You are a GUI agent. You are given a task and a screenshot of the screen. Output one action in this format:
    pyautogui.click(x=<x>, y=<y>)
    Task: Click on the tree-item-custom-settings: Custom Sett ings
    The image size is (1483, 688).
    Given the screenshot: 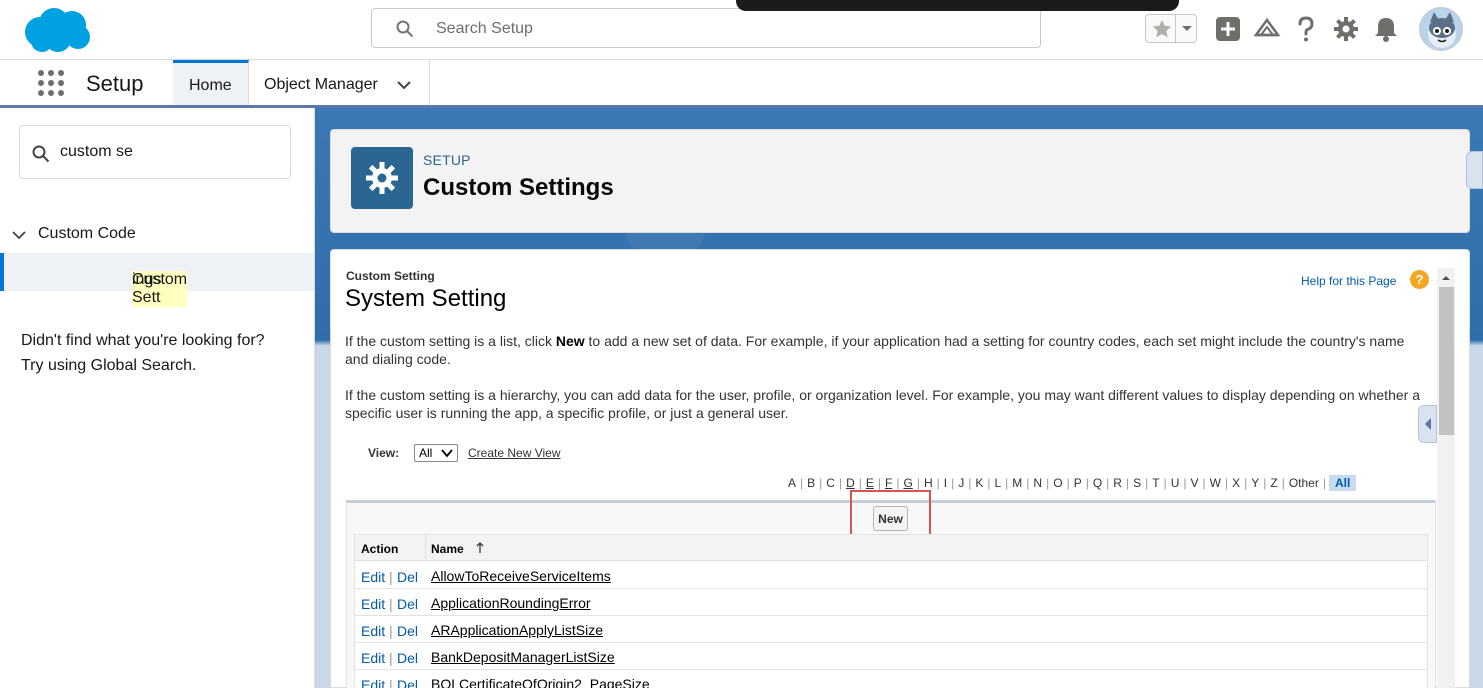 What is the action you would take?
    pyautogui.click(x=157, y=280)
    